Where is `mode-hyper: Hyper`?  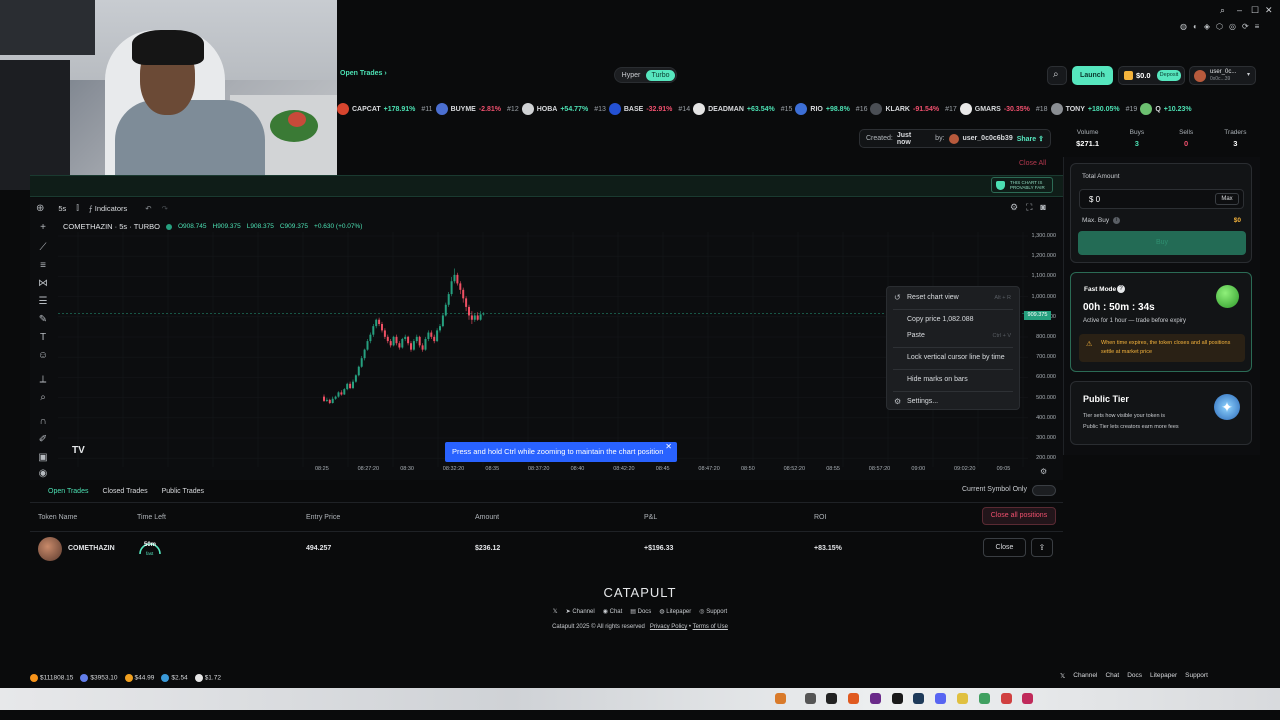 mode-hyper: Hyper is located at coordinates (631, 75).